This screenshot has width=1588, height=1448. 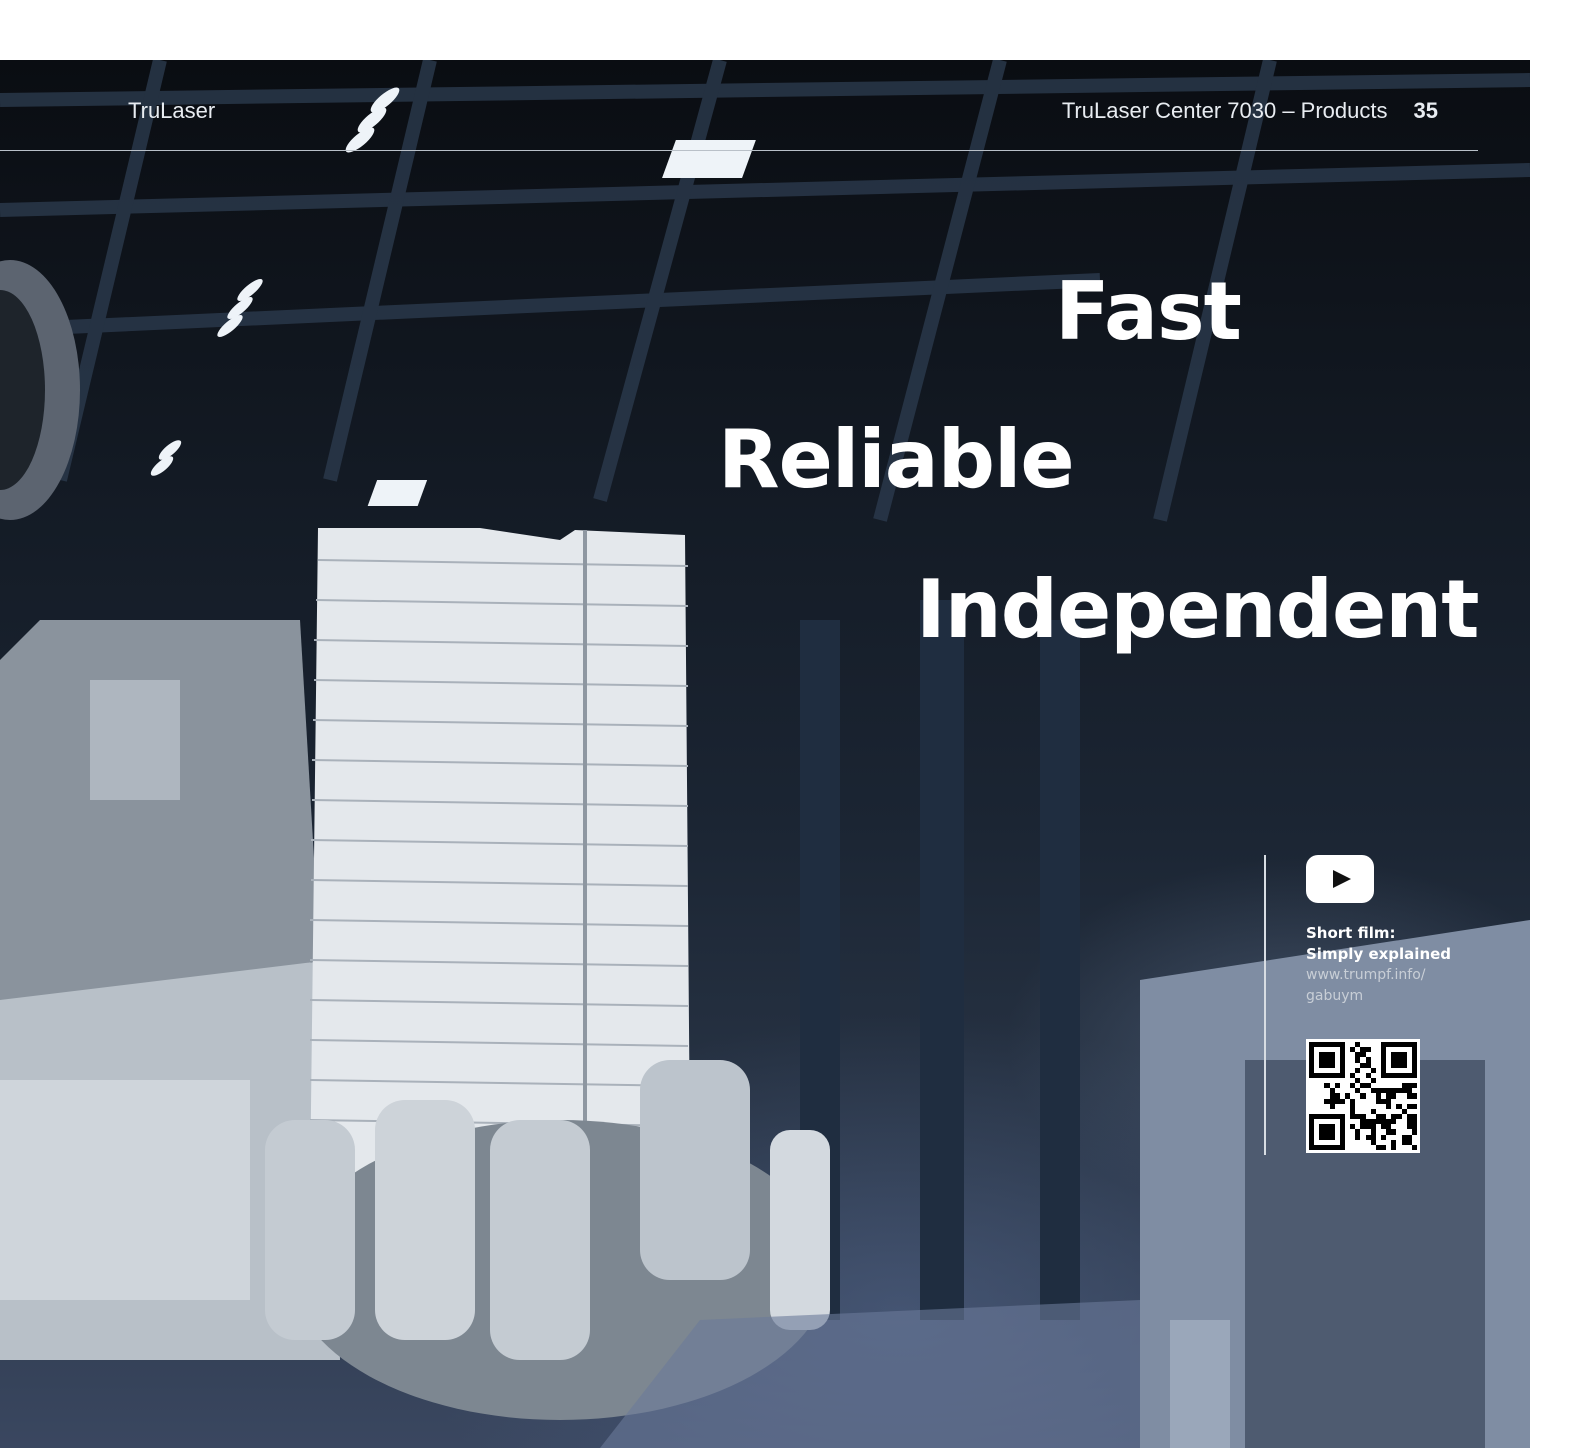 What do you see at coordinates (172, 110) in the screenshot?
I see `section-label: TruLaser` at bounding box center [172, 110].